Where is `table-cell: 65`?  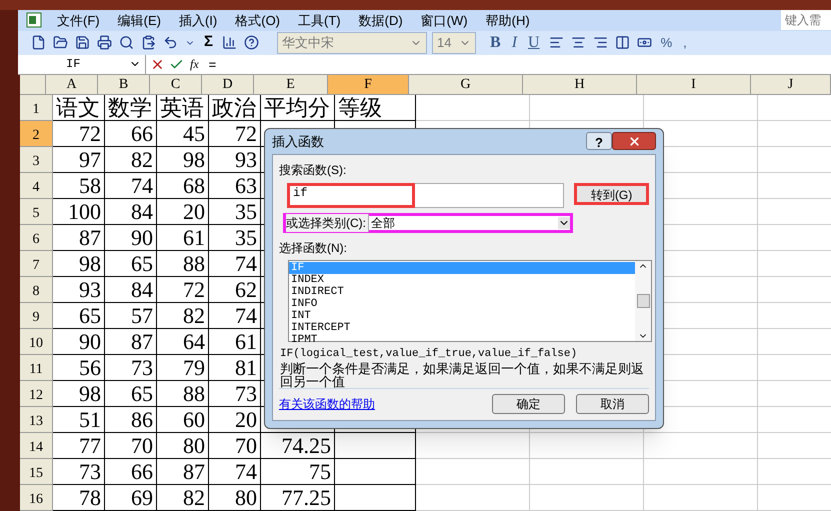 table-cell: 65 is located at coordinates (131, 264).